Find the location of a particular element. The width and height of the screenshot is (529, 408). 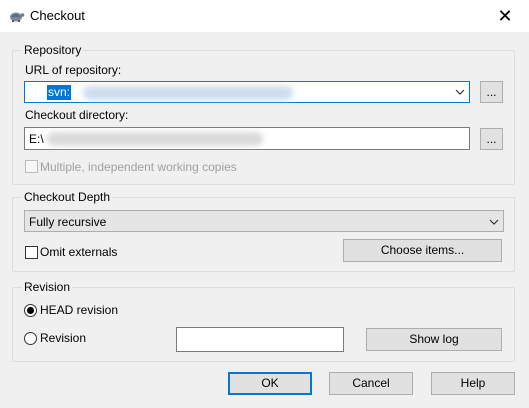

omit-externals-checkbox is located at coordinates (31, 252).